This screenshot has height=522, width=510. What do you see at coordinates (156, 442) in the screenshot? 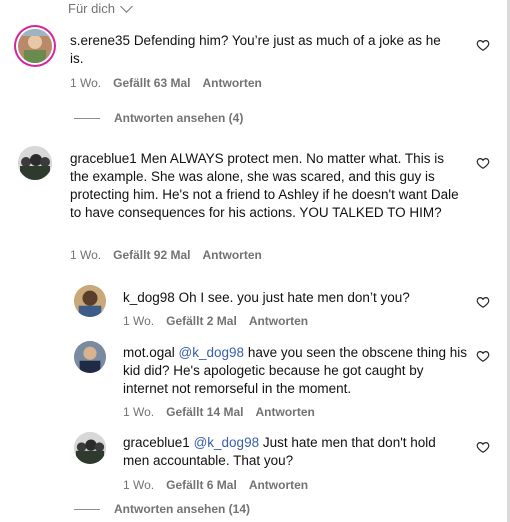
I see `reply-username: graceblue1` at bounding box center [156, 442].